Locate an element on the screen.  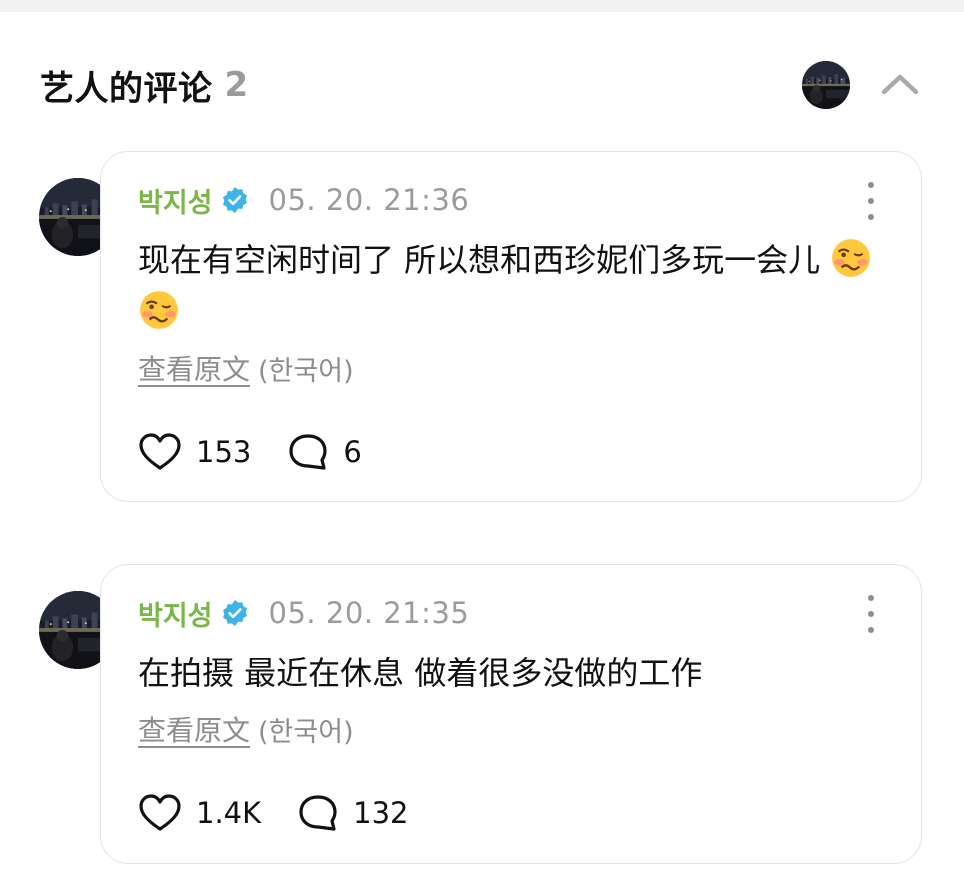
top-strip is located at coordinates (482, 6).